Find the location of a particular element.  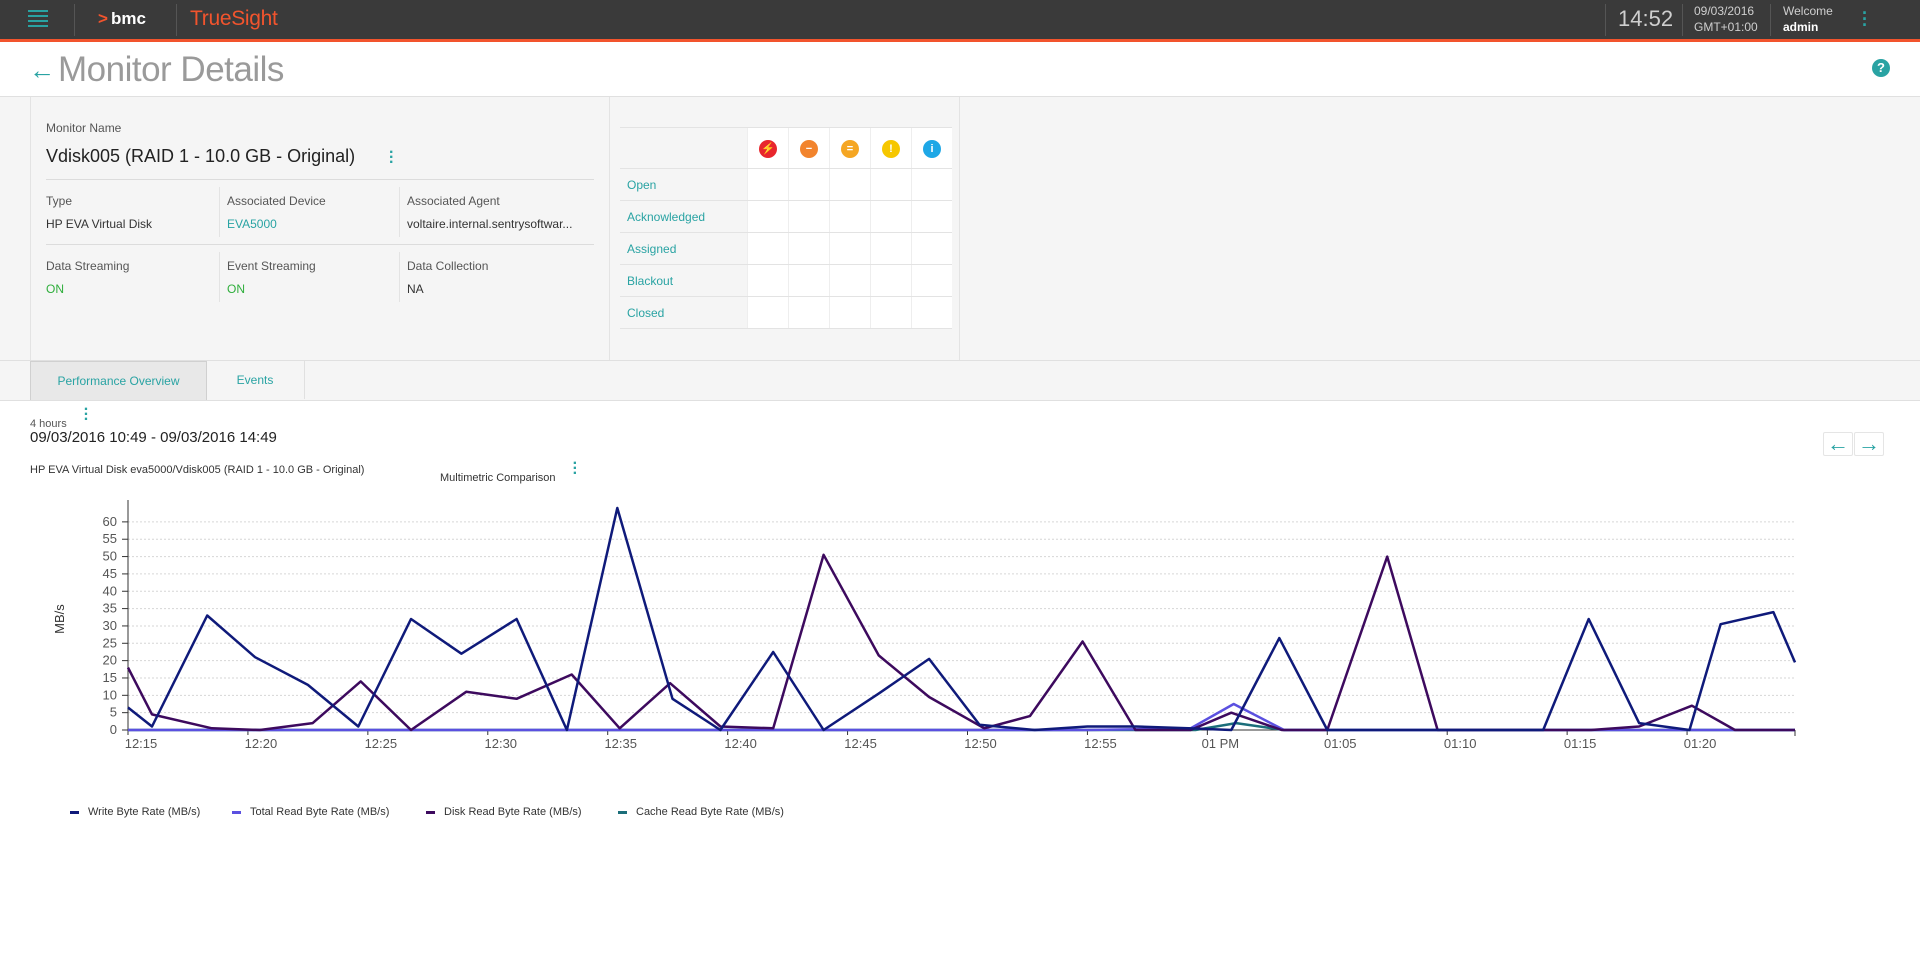

y-tick-label: 25 is located at coordinates (110, 642).